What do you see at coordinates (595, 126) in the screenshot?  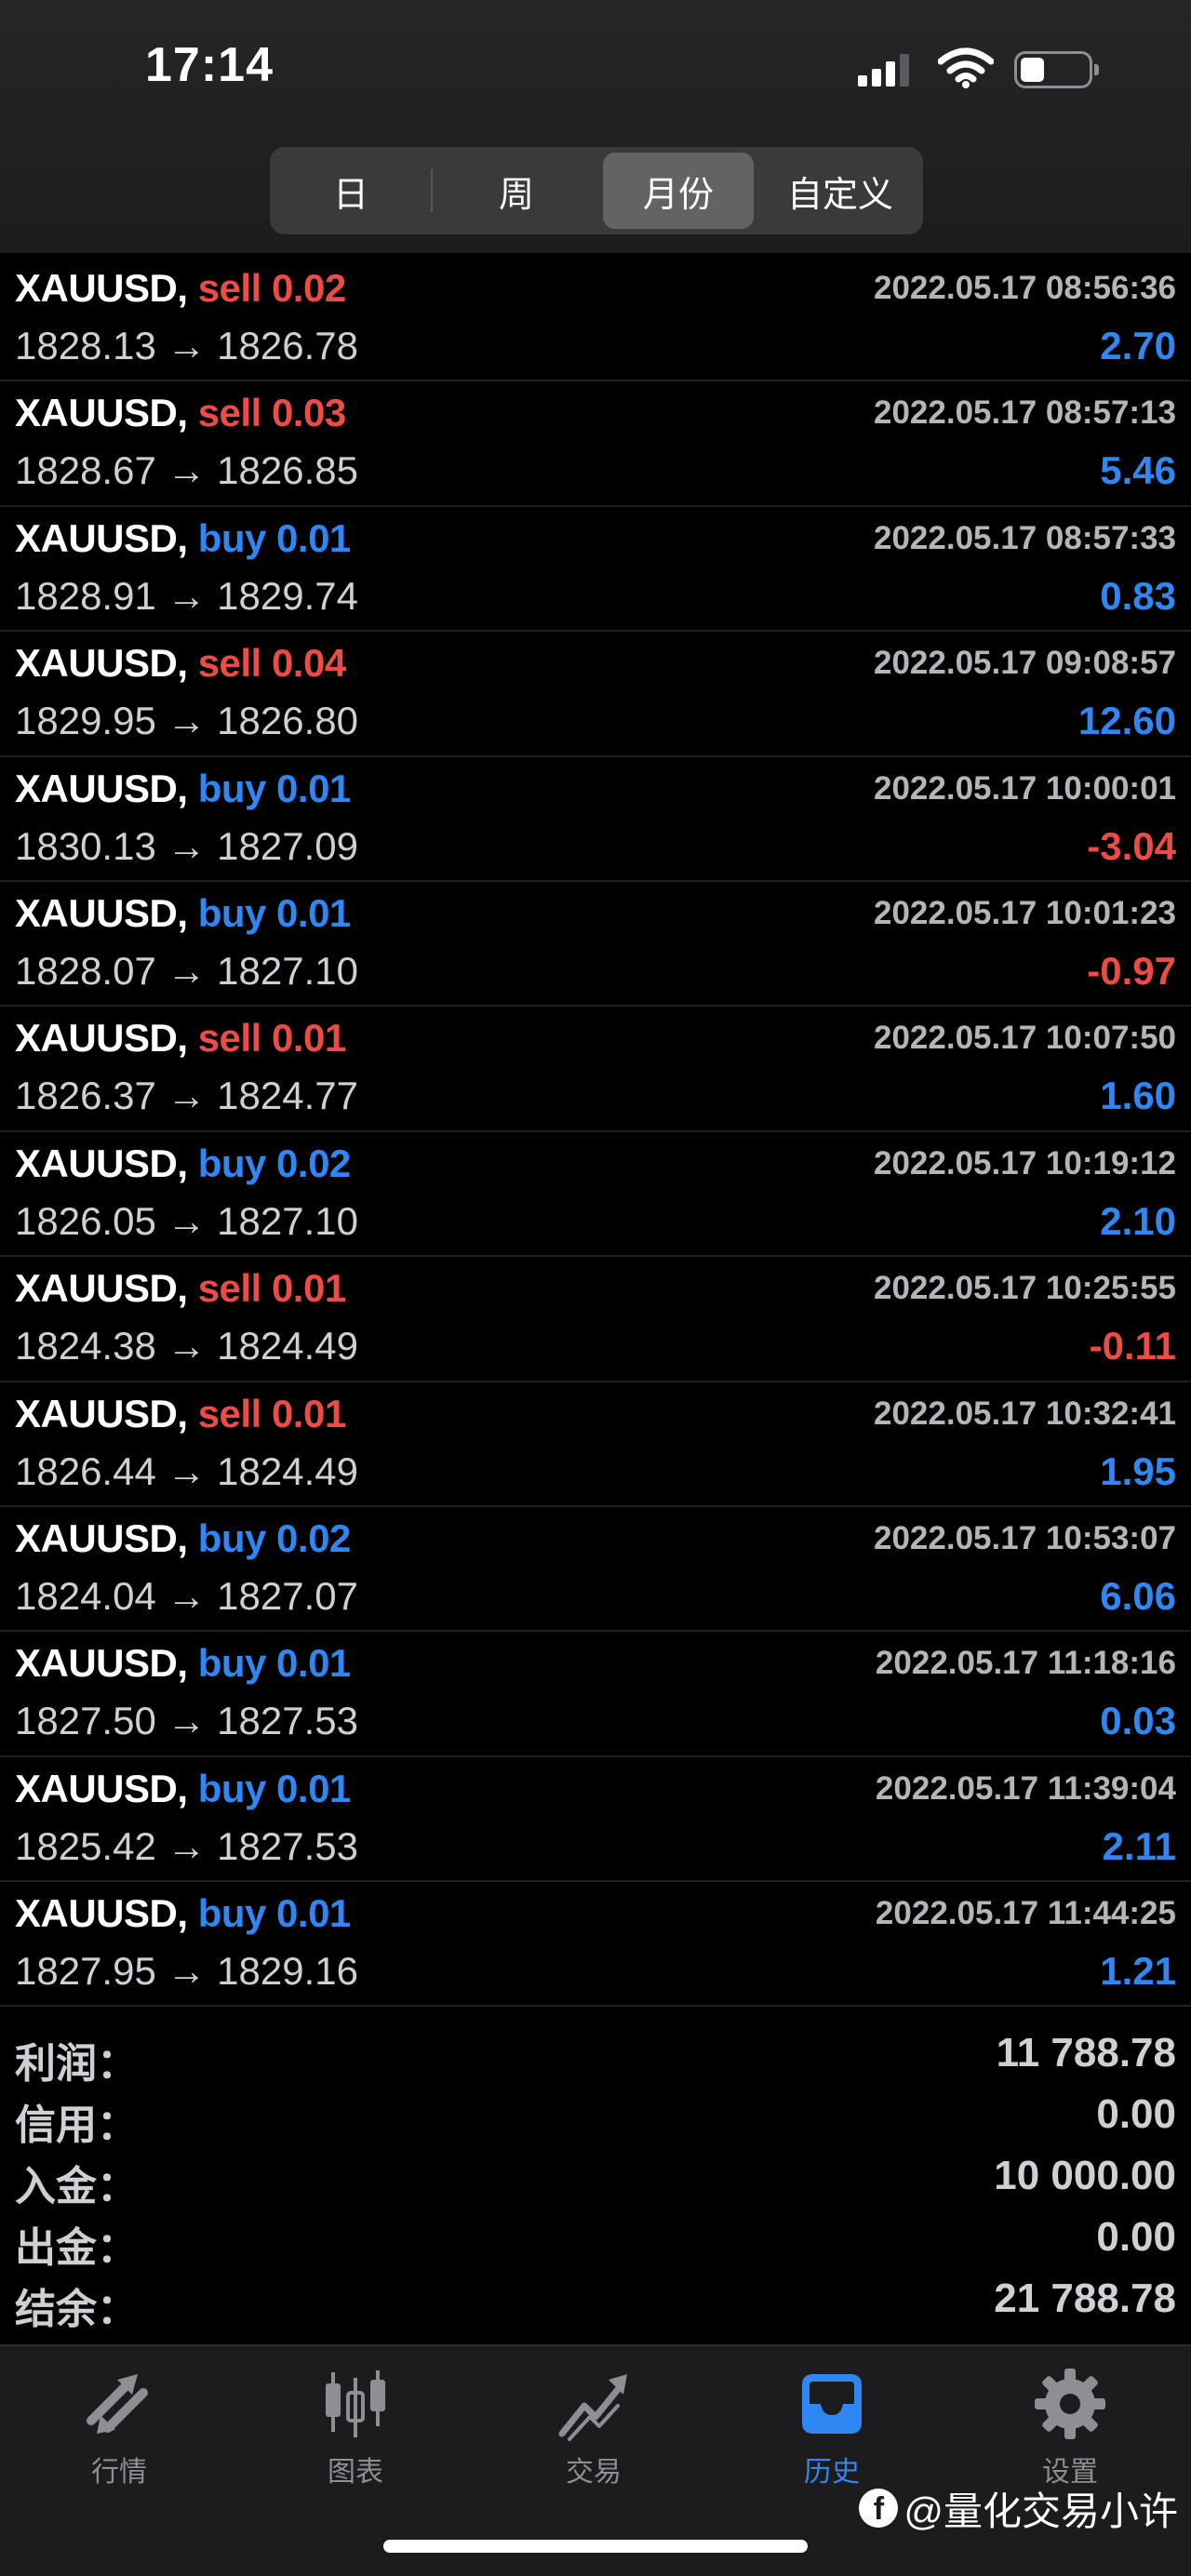 I see `header: 17:14 日 周 月份 自定义` at bounding box center [595, 126].